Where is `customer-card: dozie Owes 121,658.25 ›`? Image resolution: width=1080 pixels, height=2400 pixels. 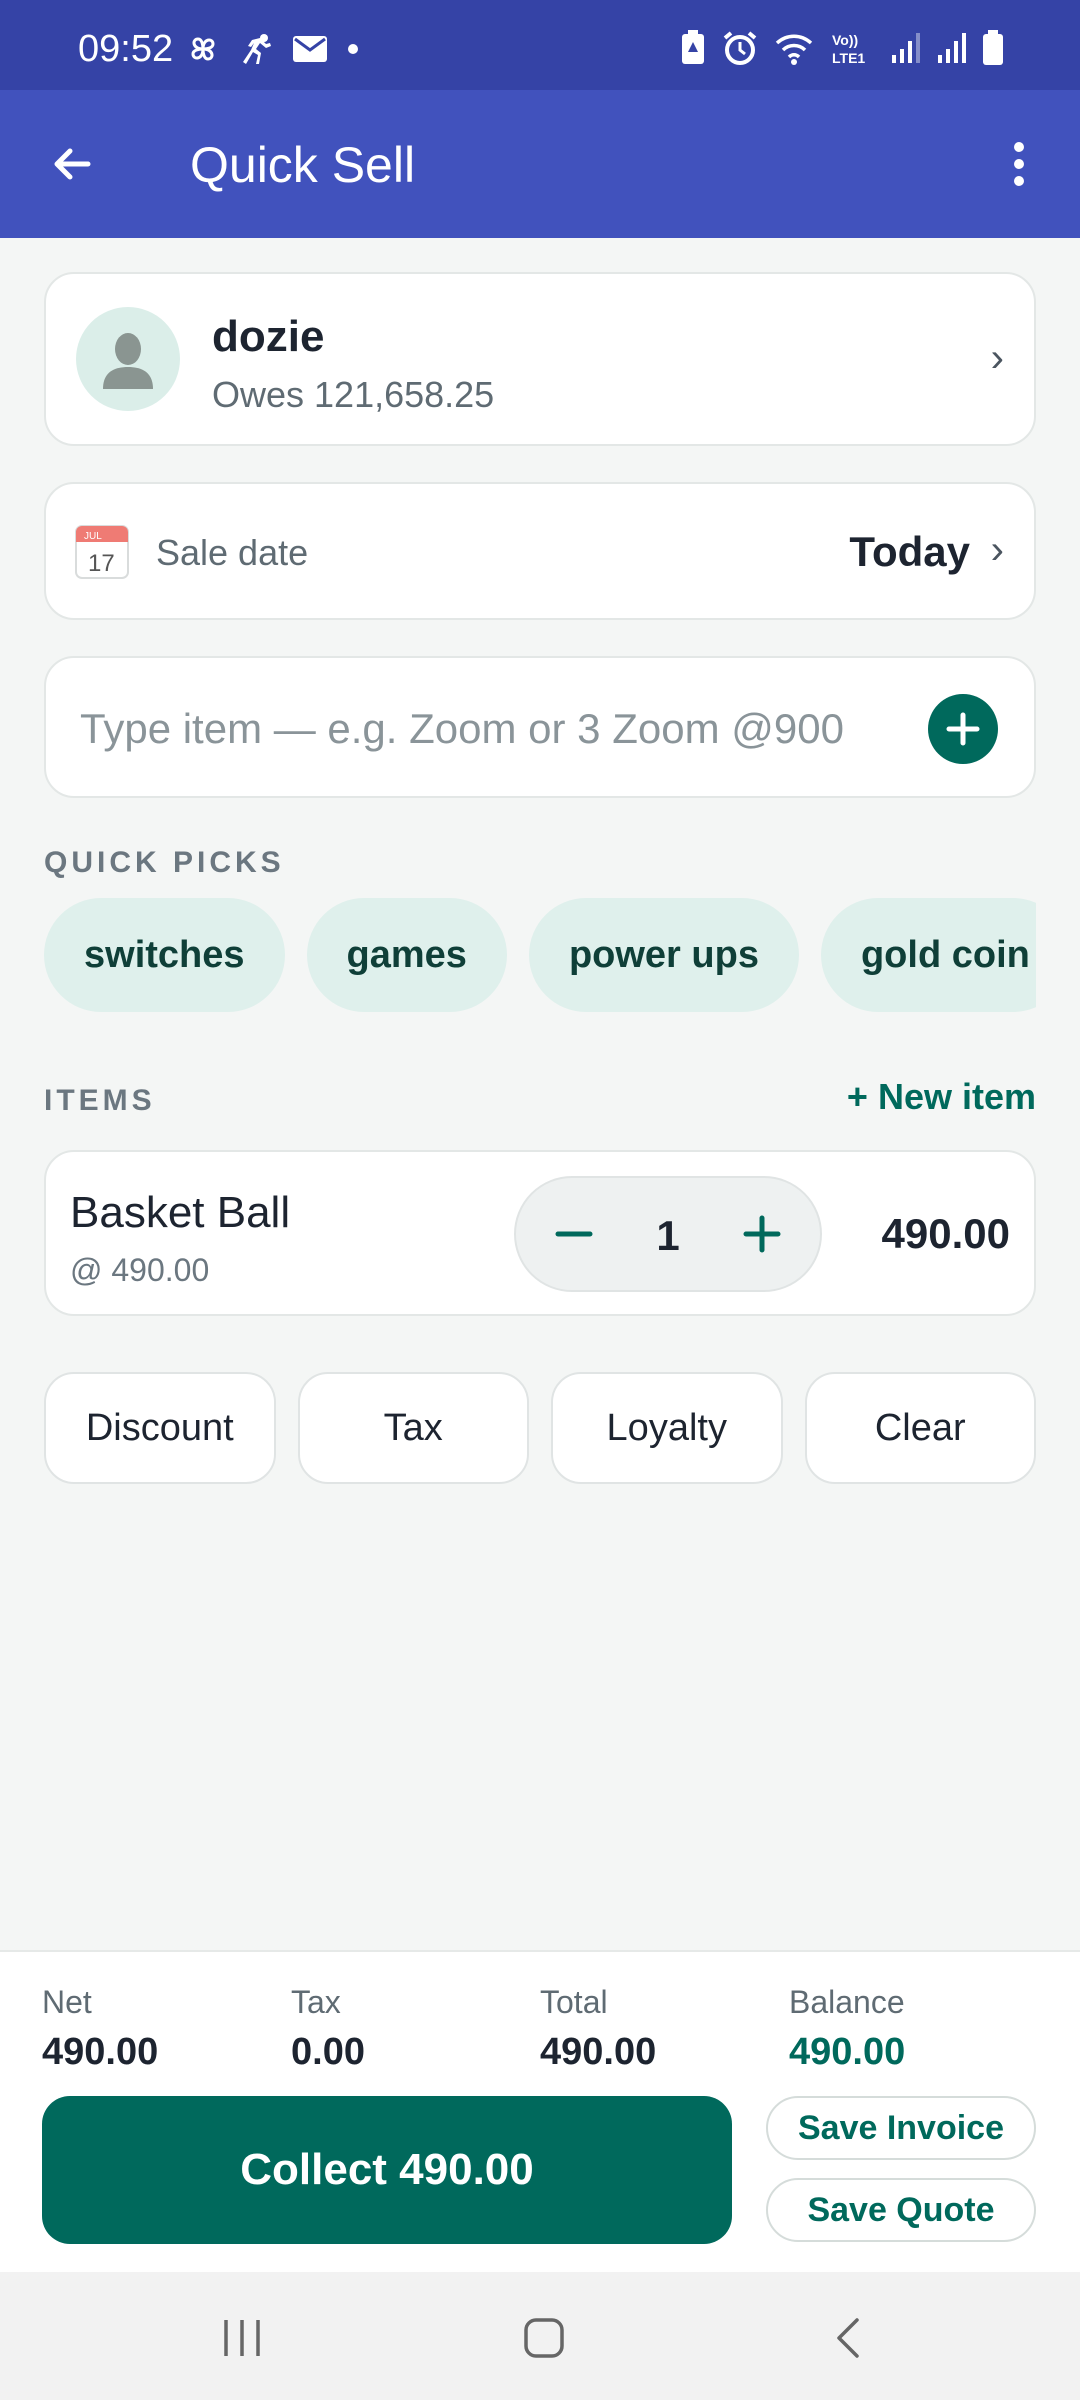 customer-card: dozie Owes 121,658.25 › is located at coordinates (540, 359).